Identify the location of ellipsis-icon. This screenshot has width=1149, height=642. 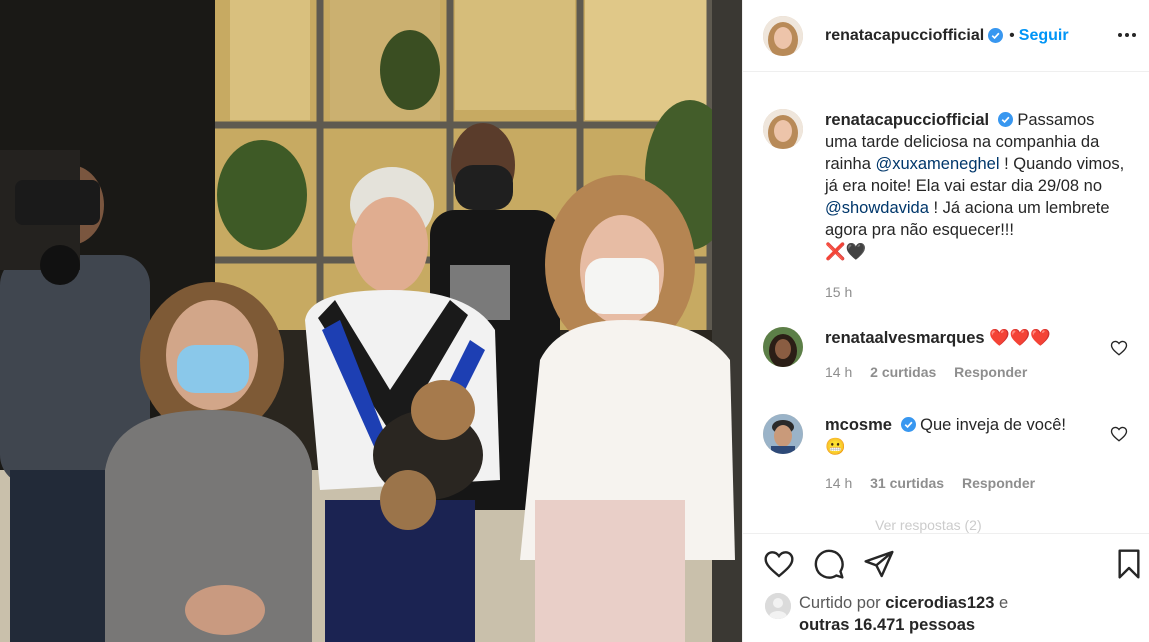
(1127, 35).